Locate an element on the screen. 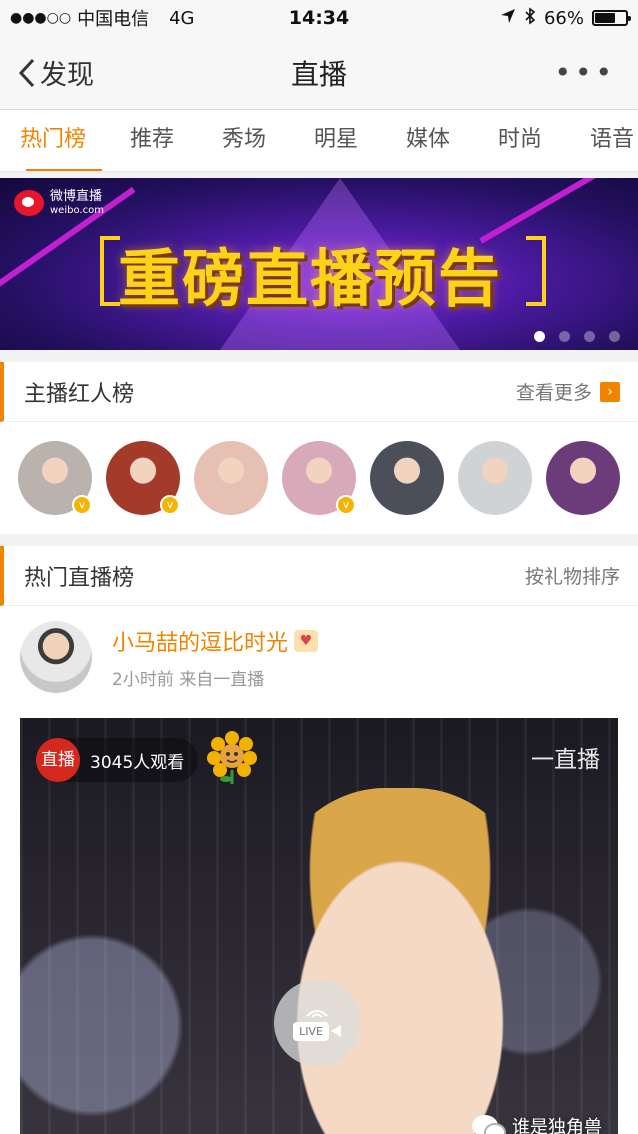  section-header: 主播红人榜 查看更多 › is located at coordinates (319, 392).